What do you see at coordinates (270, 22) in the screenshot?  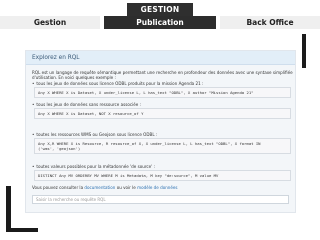 I see `tab-back-office: Back Office` at bounding box center [270, 22].